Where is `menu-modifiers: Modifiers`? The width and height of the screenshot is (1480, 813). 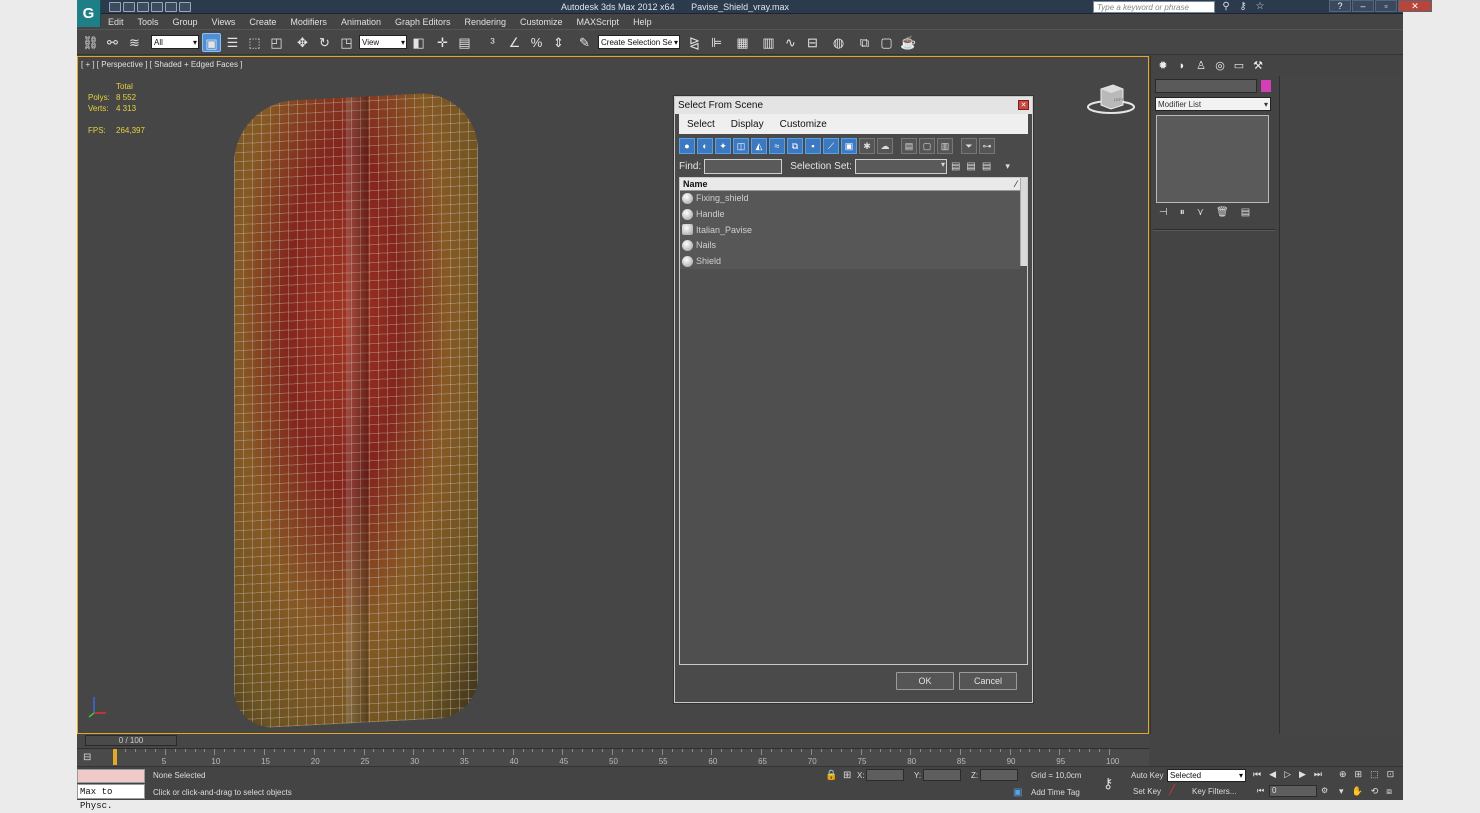
menu-modifiers: Modifiers is located at coordinates (308, 22).